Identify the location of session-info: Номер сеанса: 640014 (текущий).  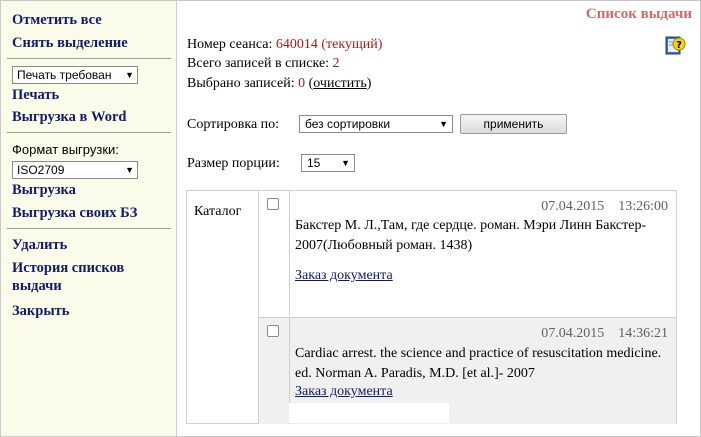
(284, 45).